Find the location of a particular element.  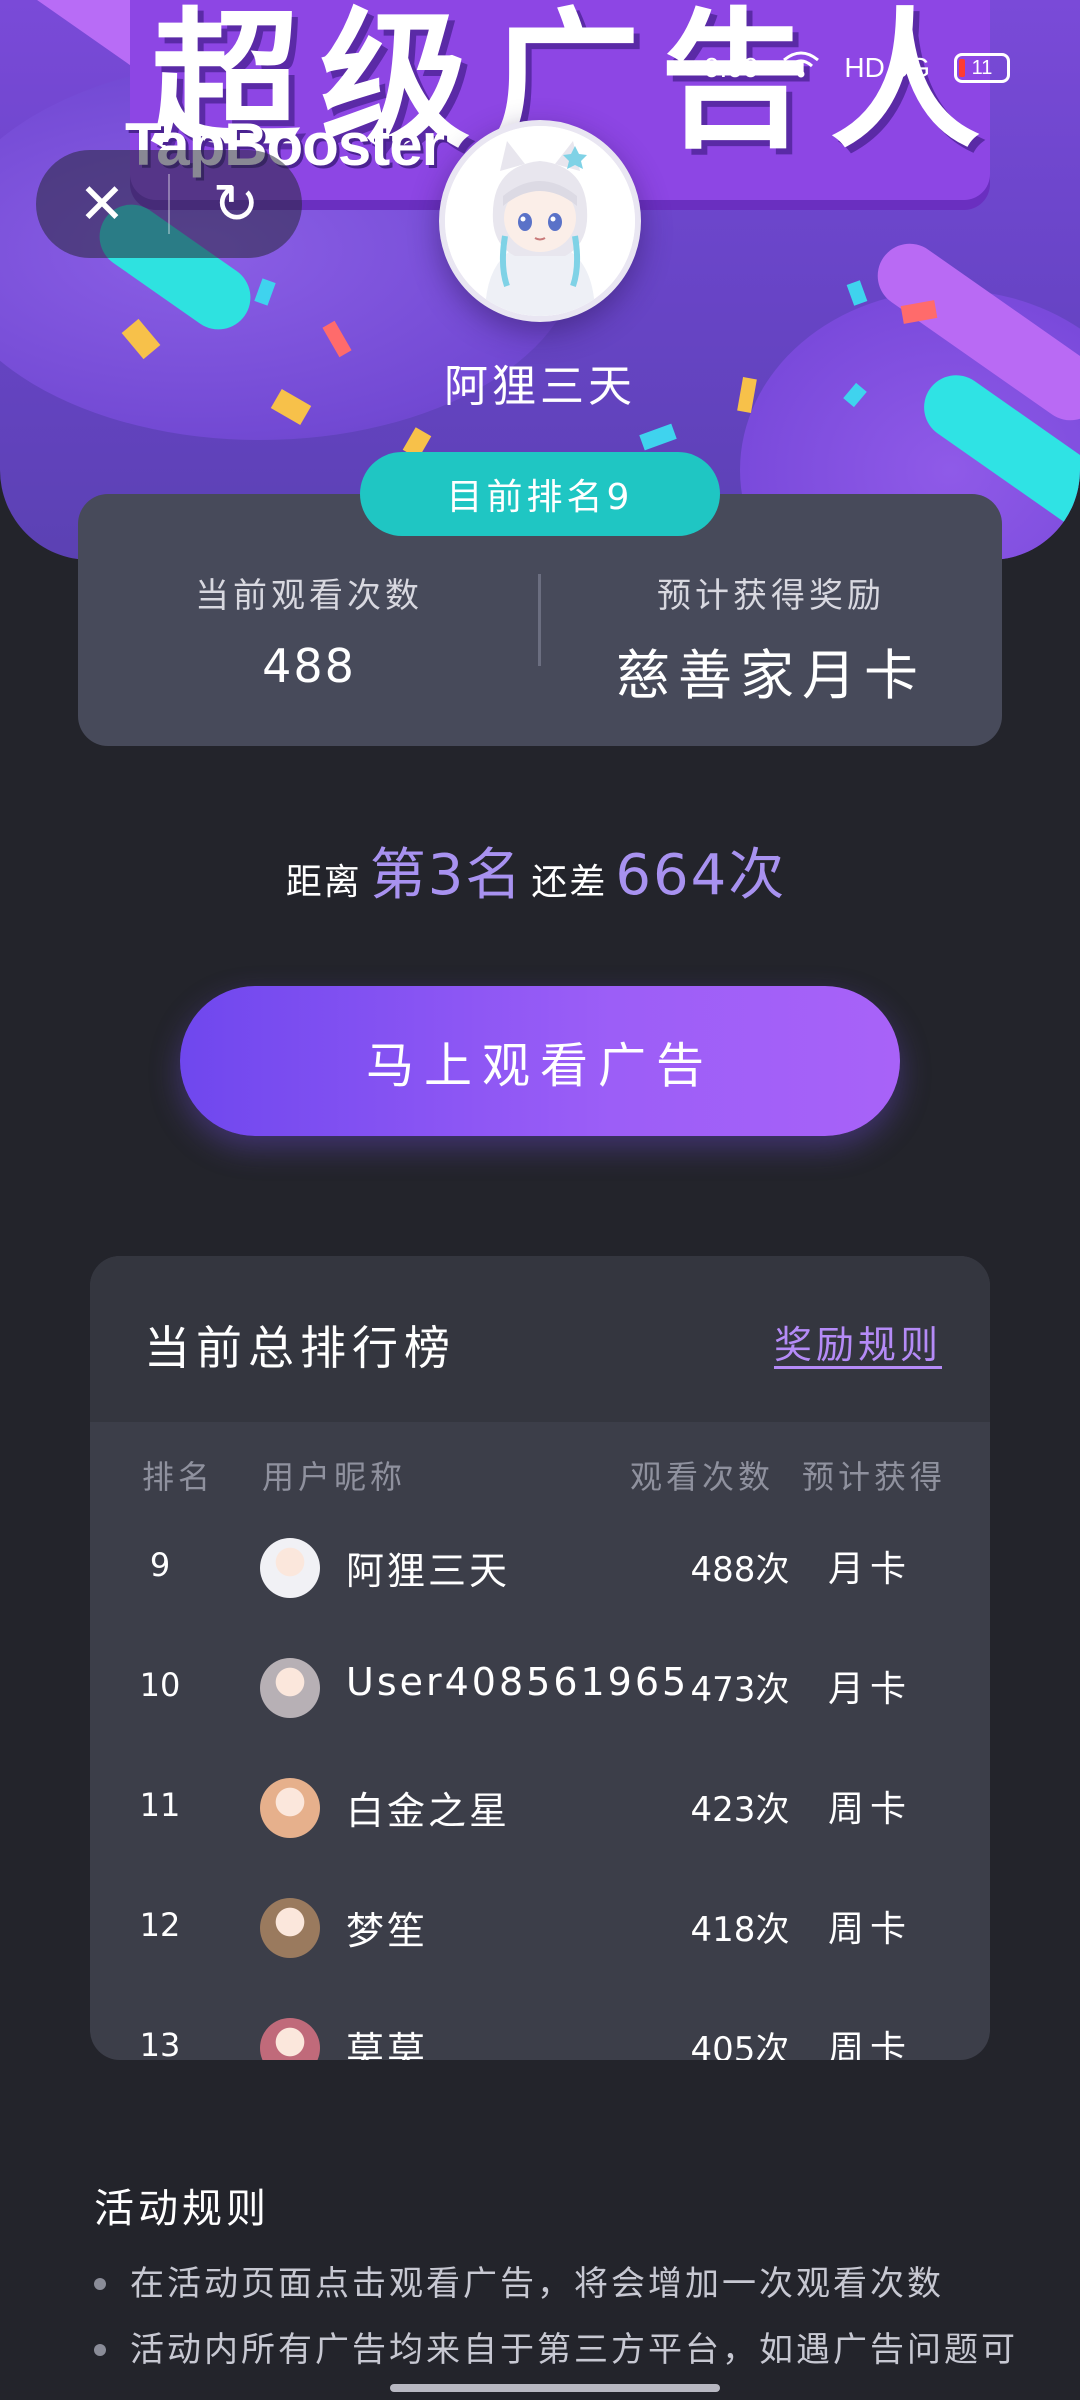

row-name: 莫莫 is located at coordinates (387, 2044).